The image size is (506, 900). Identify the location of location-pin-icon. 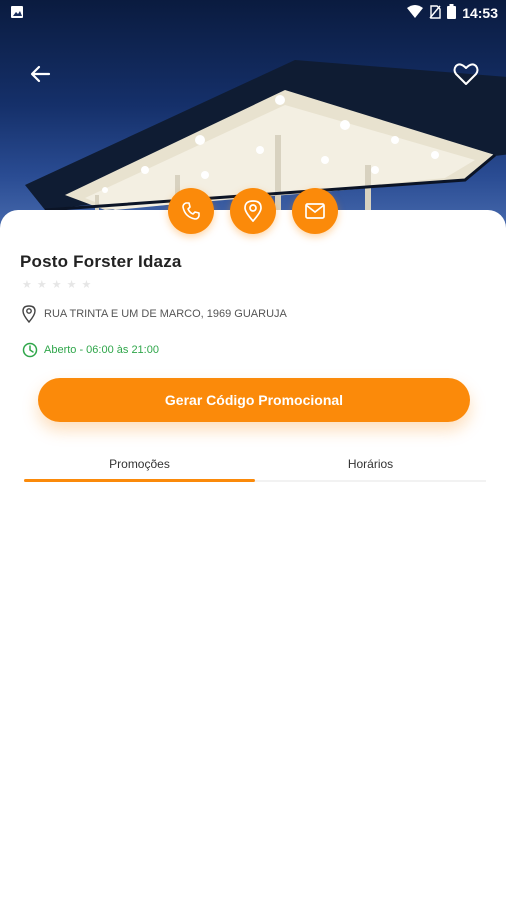
(29, 314).